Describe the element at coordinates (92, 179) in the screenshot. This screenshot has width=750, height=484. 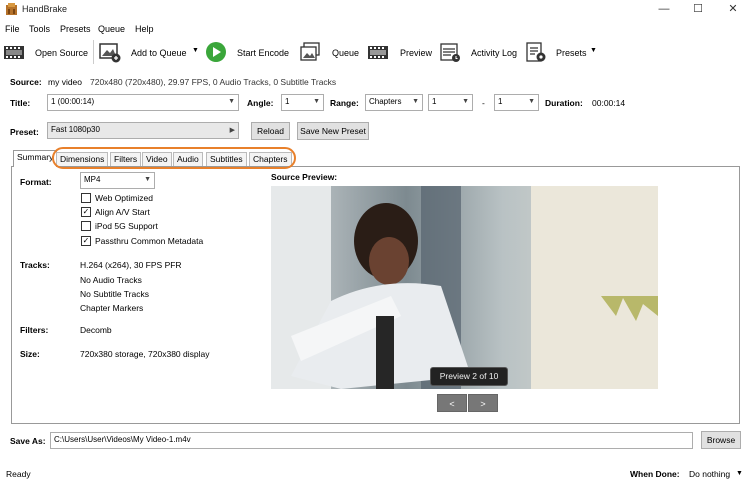
I see `format-value: MP4` at that location.